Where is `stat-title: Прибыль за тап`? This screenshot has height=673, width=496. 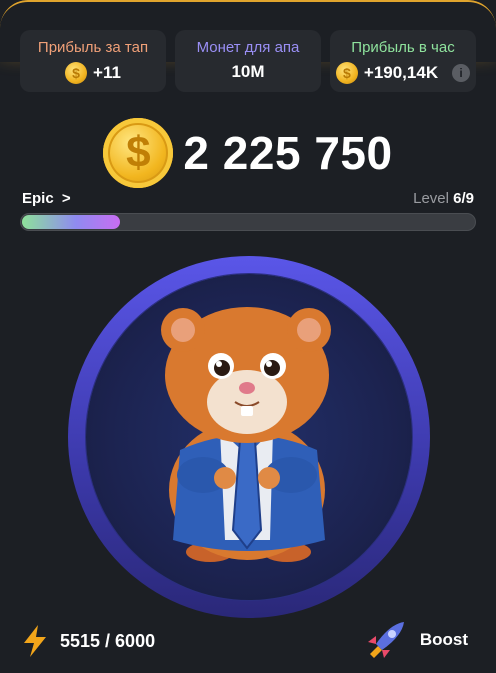 stat-title: Прибыль за тап is located at coordinates (93, 47).